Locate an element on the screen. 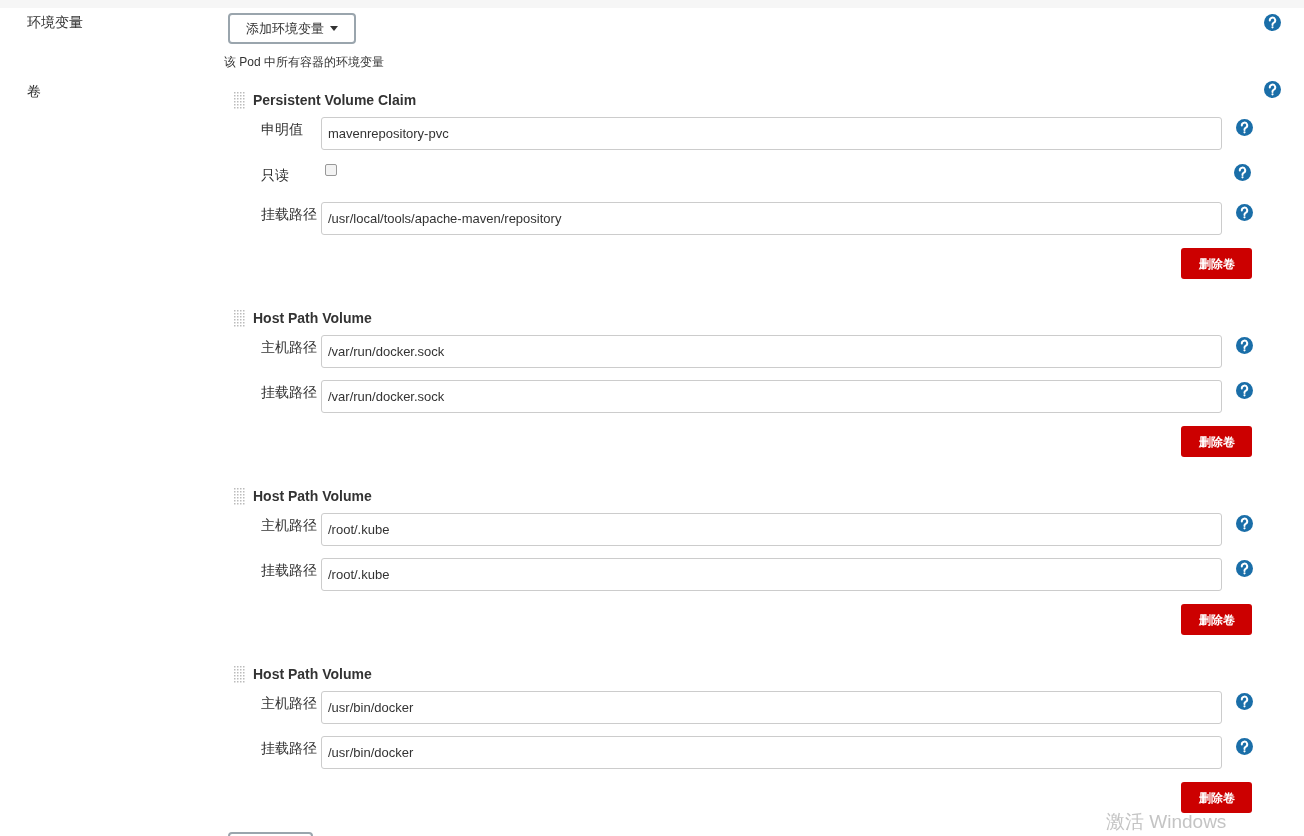 The width and height of the screenshot is (1304, 836). section-label: 环境变量 is located at coordinates (55, 22).